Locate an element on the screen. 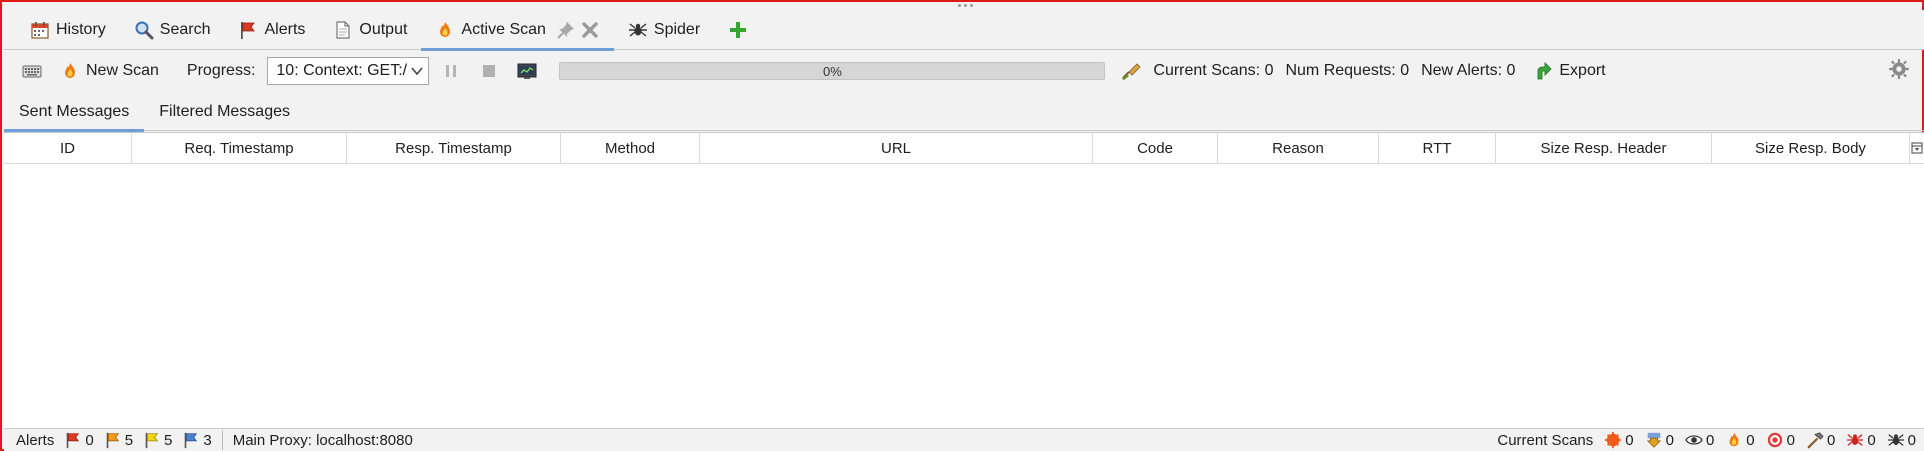 This screenshot has height=451, width=1924. info-alert-flag-icon is located at coordinates (191, 440).